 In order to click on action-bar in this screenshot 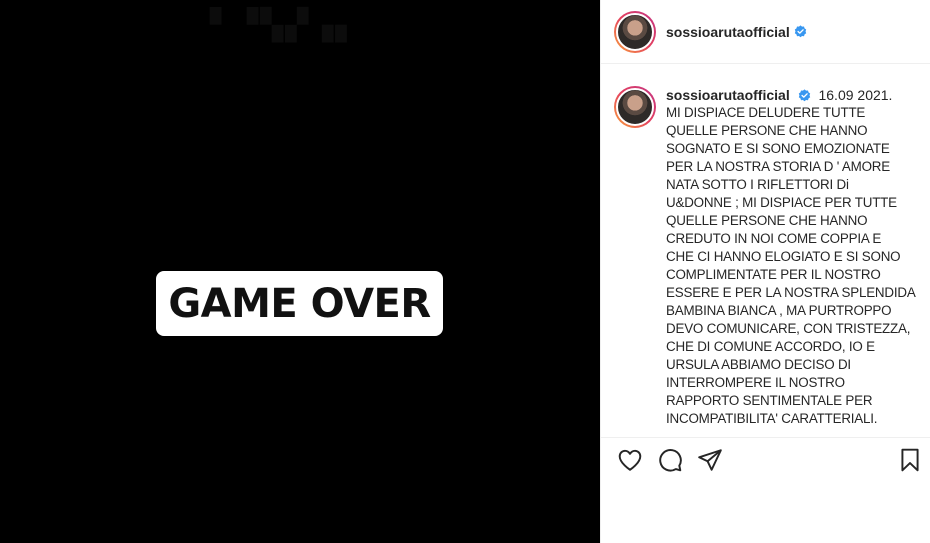, I will do `click(765, 463)`.